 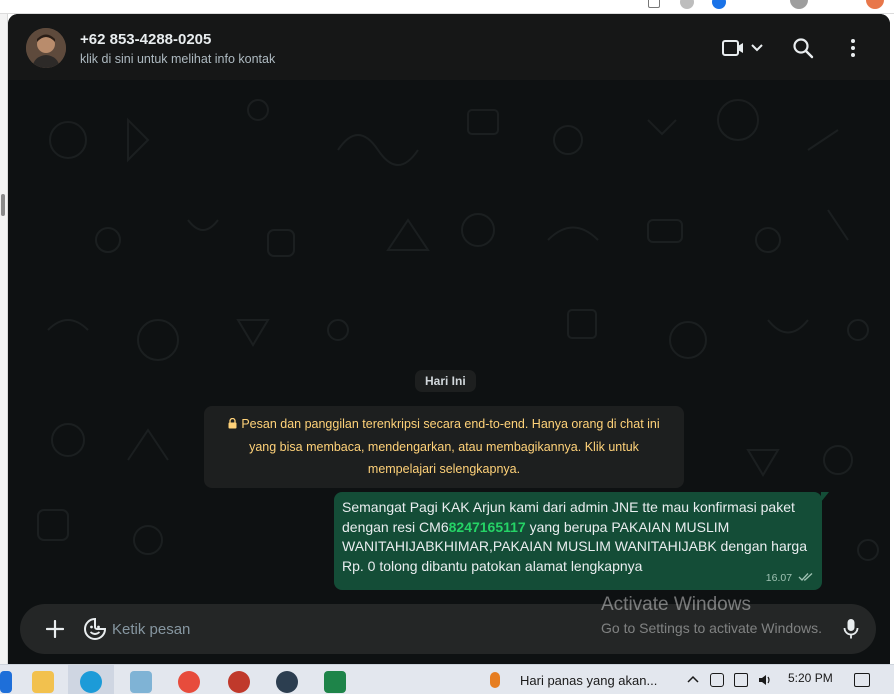 I want to click on plus-icon, so click(x=55, y=629).